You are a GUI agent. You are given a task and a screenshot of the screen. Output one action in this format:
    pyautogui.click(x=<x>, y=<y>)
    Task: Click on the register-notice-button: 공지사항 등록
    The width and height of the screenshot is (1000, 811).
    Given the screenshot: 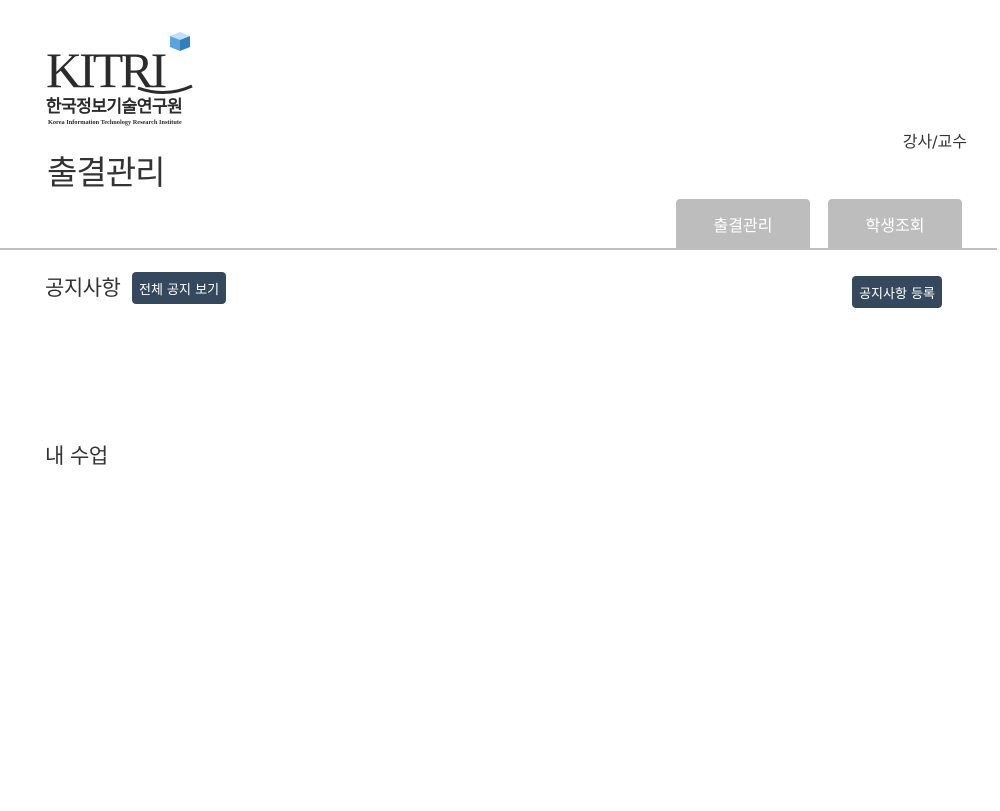 What is the action you would take?
    pyautogui.click(x=897, y=292)
    